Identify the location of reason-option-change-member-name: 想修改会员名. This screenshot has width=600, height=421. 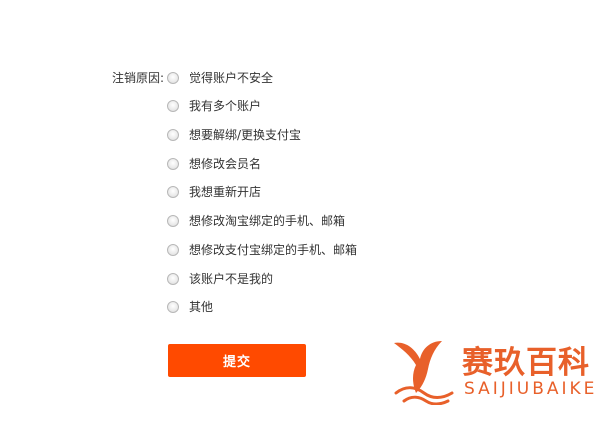
(214, 164).